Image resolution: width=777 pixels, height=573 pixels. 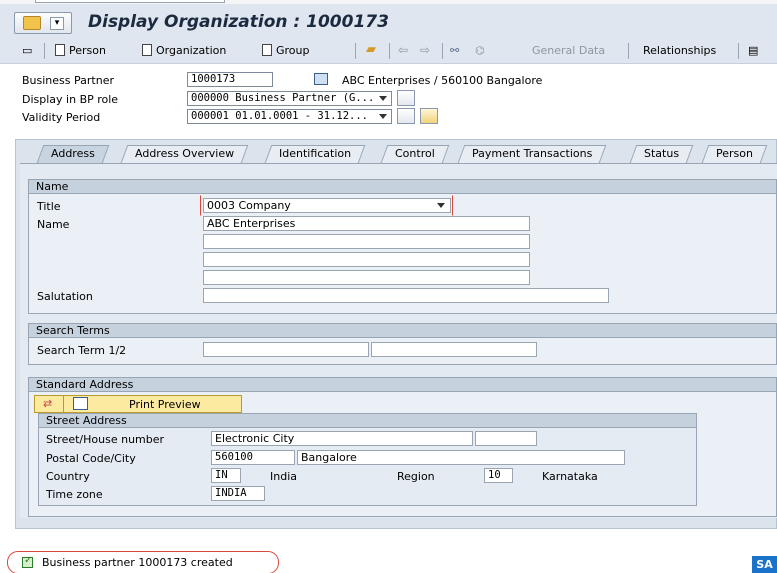 I want to click on person-button: Person, so click(x=80, y=50).